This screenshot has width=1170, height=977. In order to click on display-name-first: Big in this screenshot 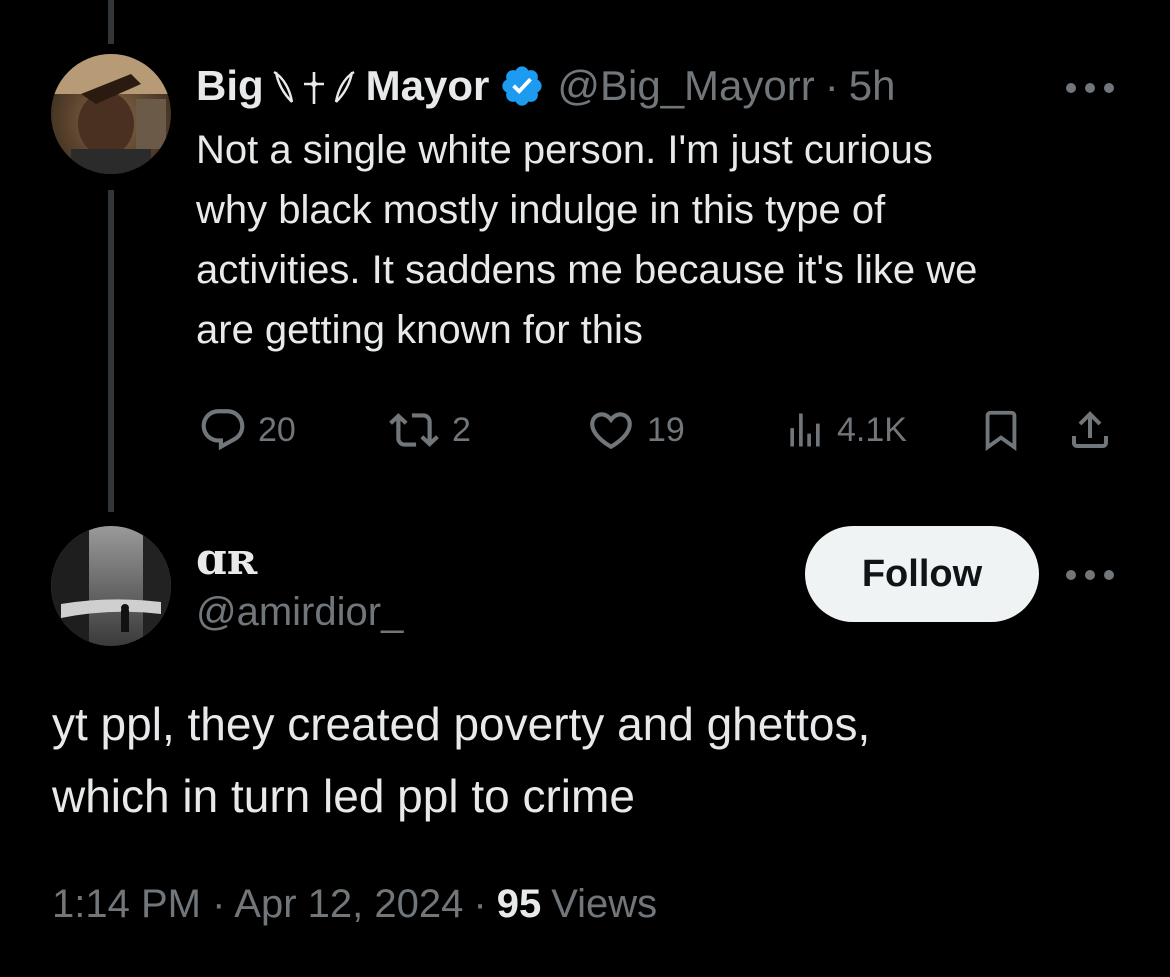, I will do `click(230, 85)`.